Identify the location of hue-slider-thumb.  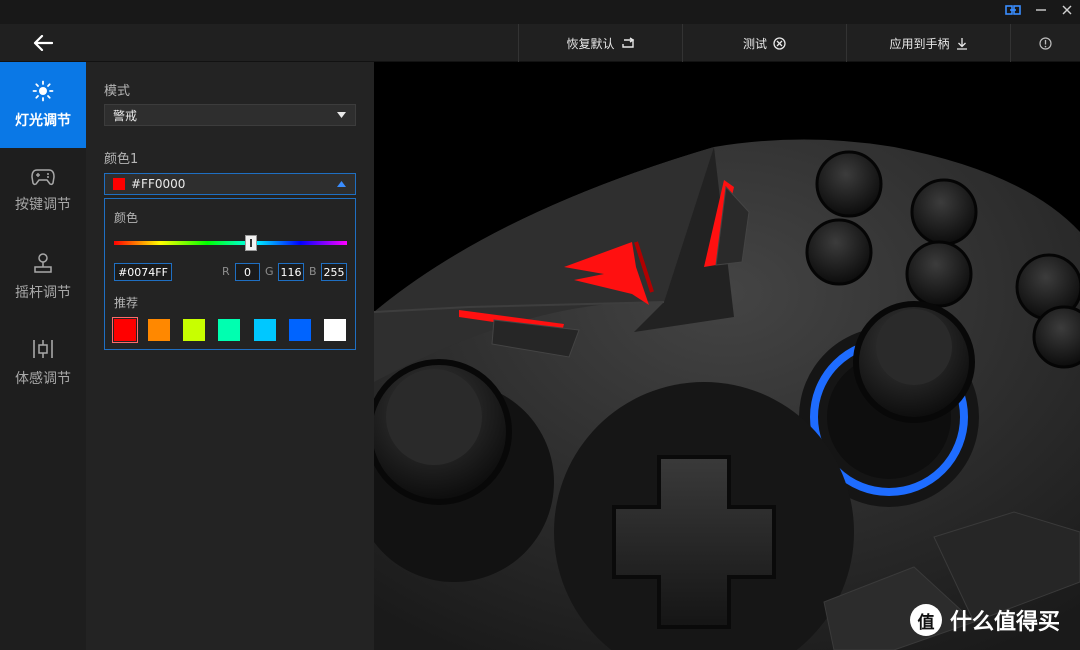
(251, 243).